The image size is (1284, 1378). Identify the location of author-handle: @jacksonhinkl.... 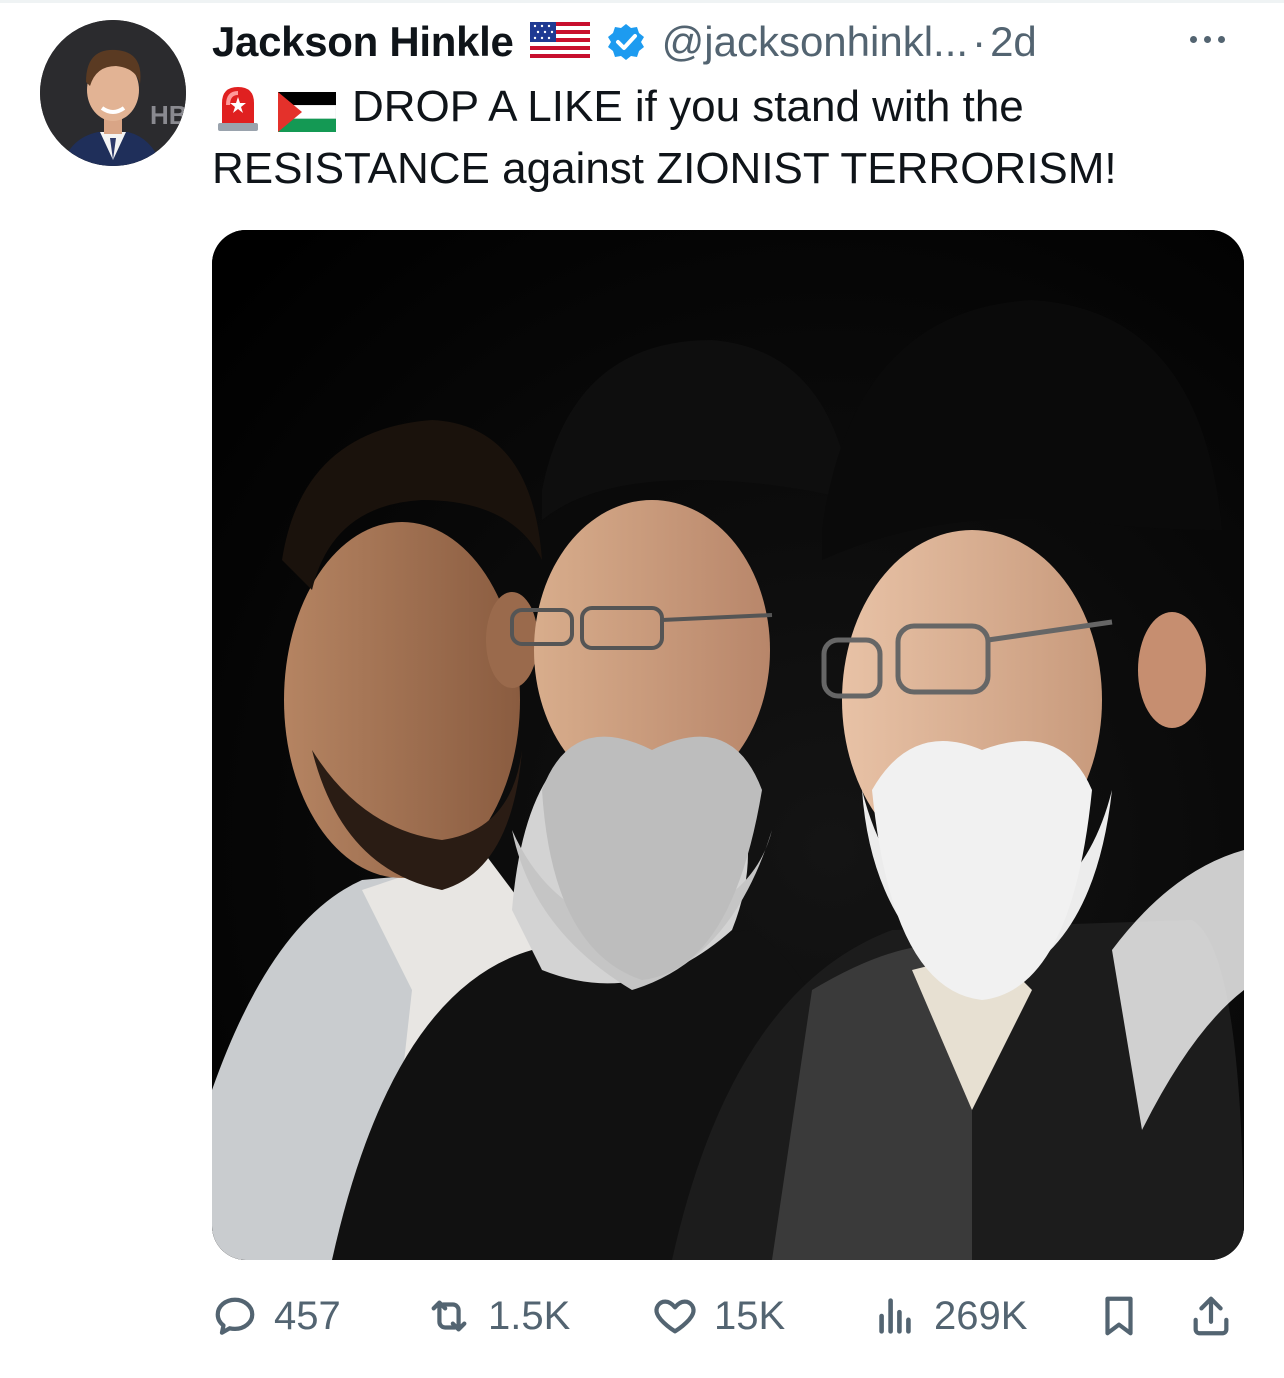
(815, 42).